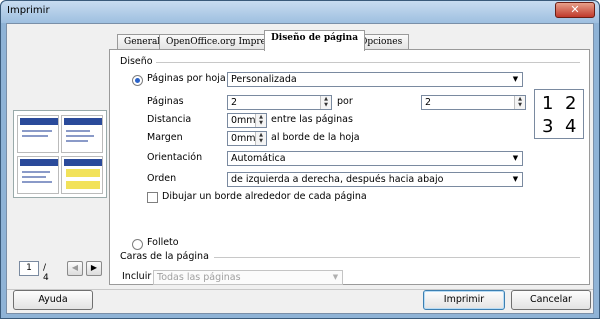 Image resolution: width=600 pixels, height=319 pixels. I want to click on margin-stepper: 0mm ▲ ▼, so click(247, 138).